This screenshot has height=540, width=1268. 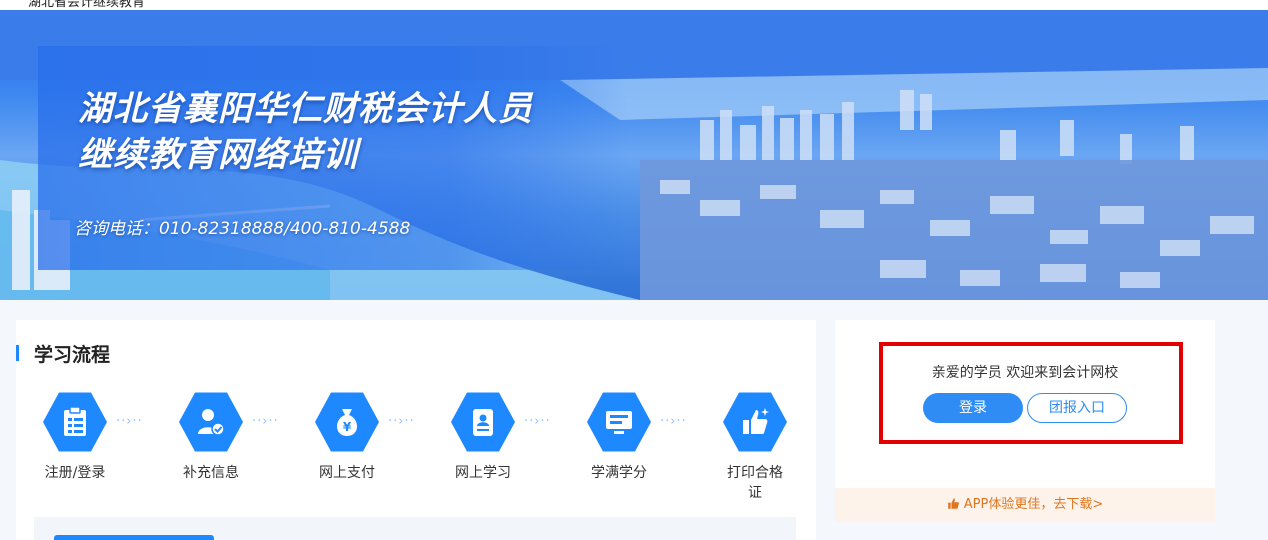 I want to click on app-download-text: APP体验更佳，去下载>, so click(x=1033, y=504).